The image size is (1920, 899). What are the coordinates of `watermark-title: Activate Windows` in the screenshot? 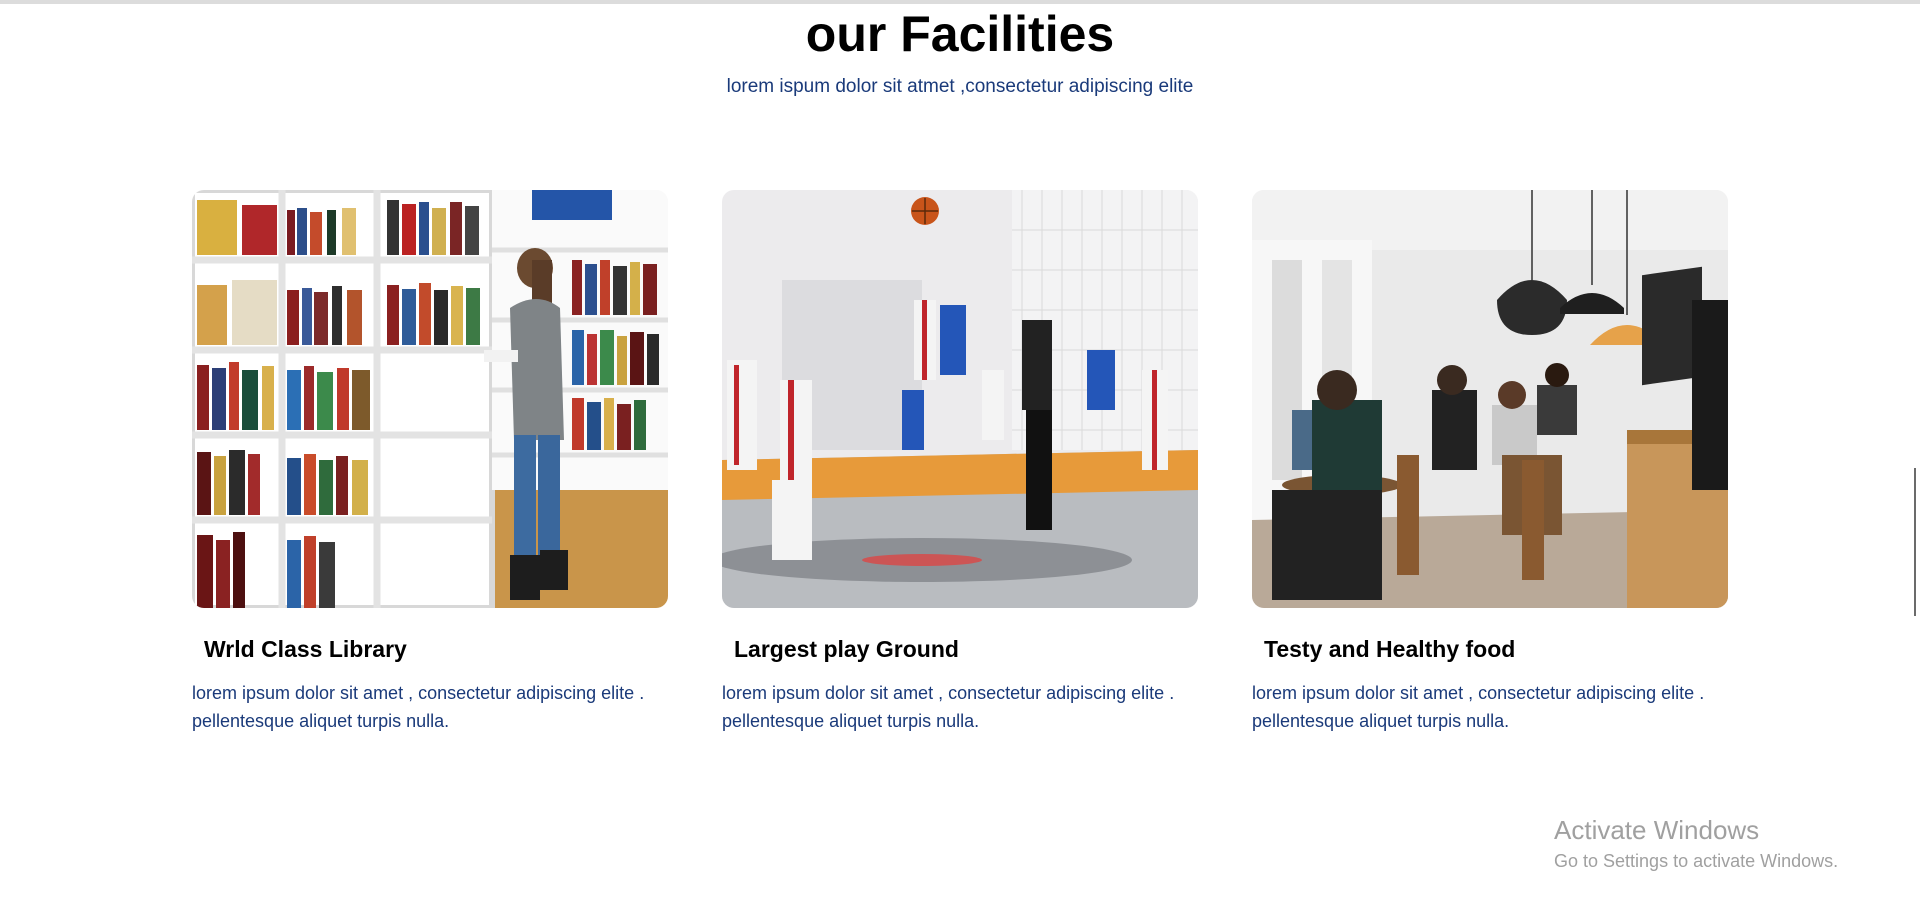 It's located at (1657, 830).